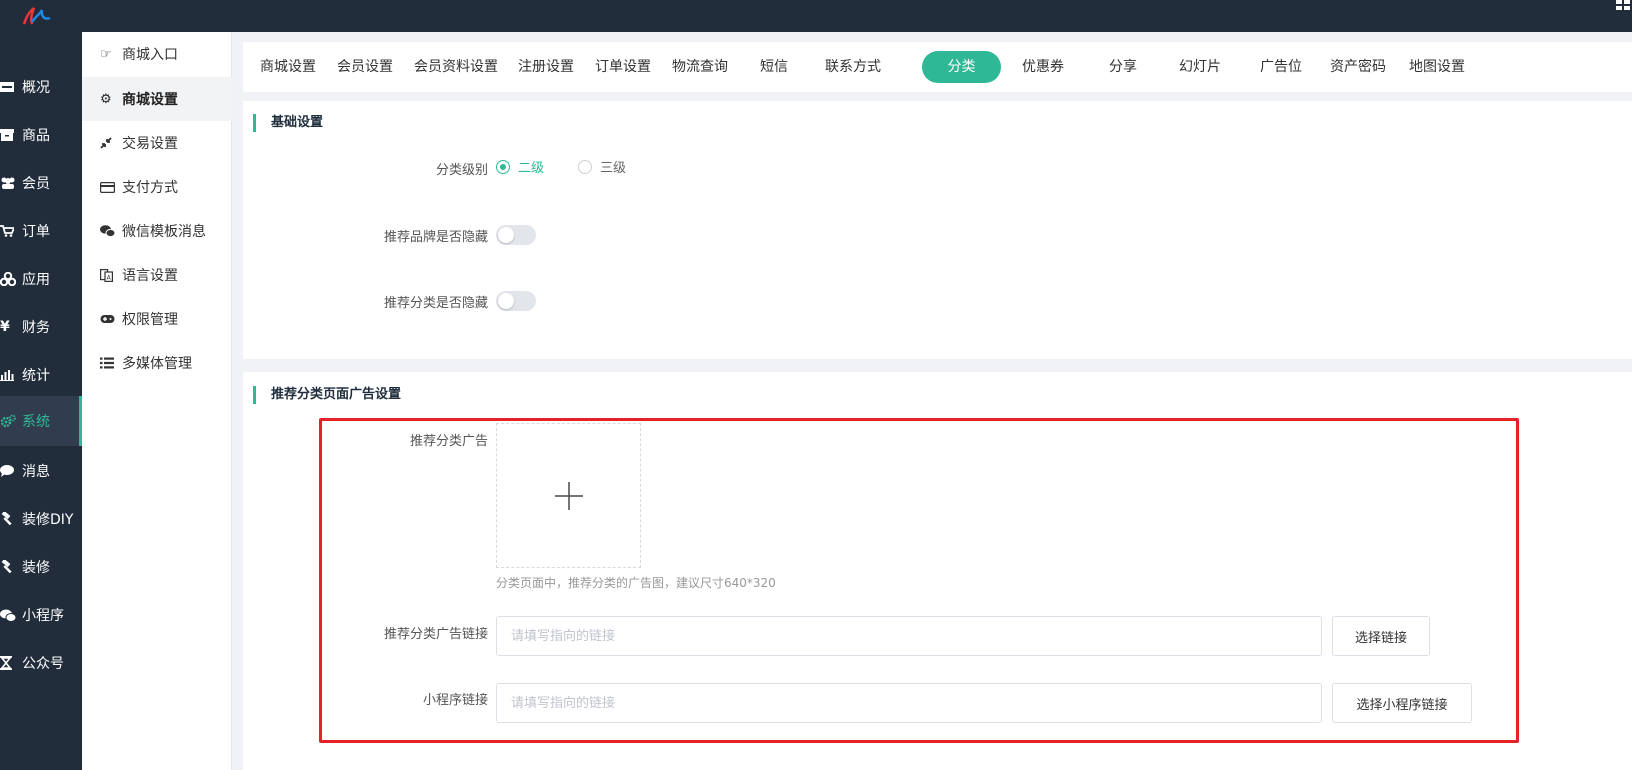  What do you see at coordinates (1623, 5) in the screenshot?
I see `grid-icon` at bounding box center [1623, 5].